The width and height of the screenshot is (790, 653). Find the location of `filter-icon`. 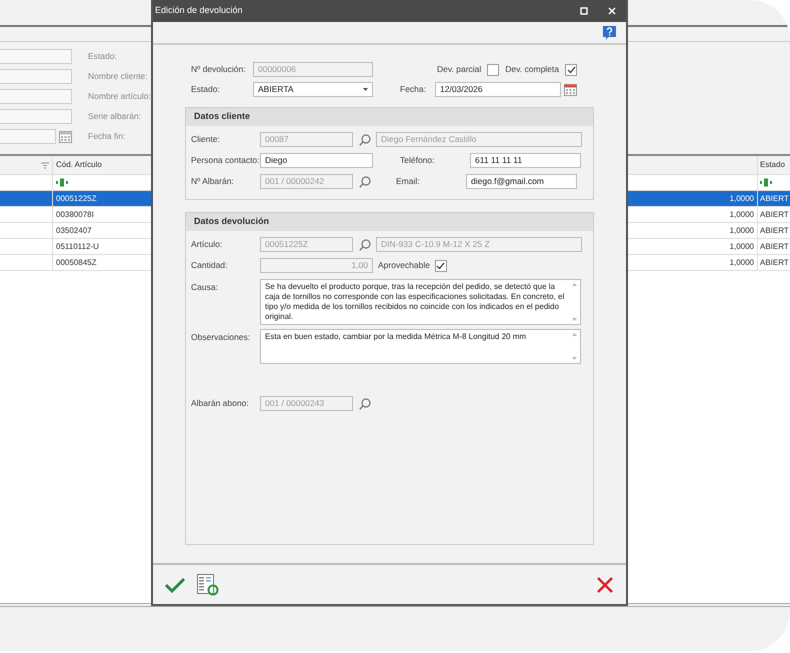

filter-icon is located at coordinates (45, 165).